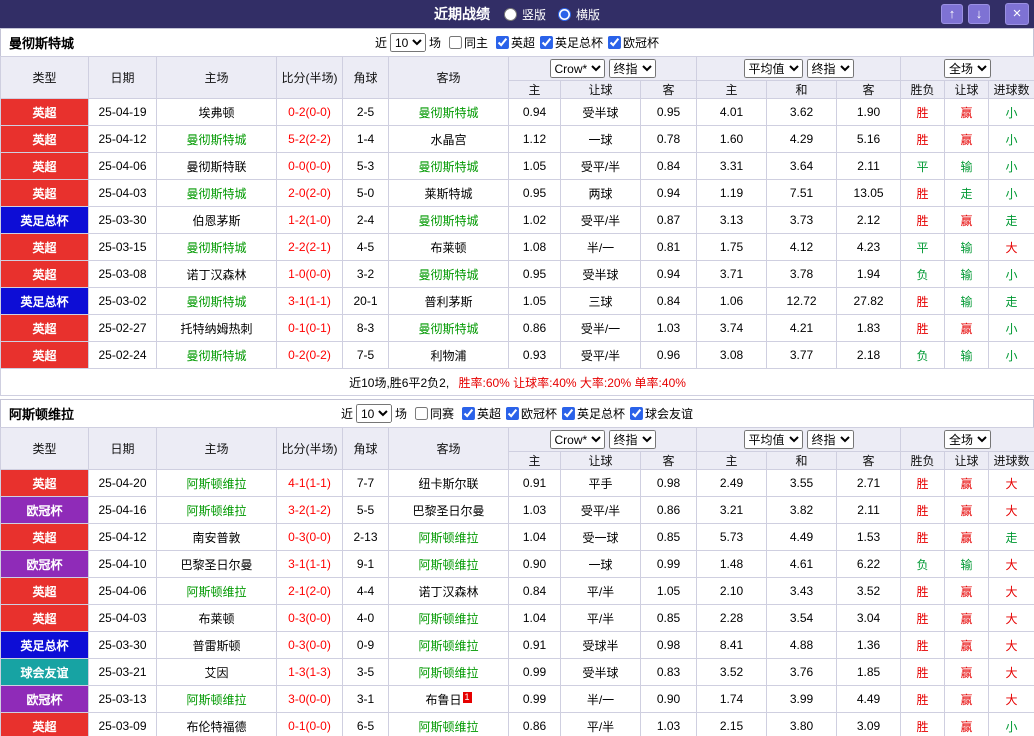 The image size is (1034, 736). Describe the element at coordinates (732, 112) in the screenshot. I see `eh-cell: 4.01` at that location.